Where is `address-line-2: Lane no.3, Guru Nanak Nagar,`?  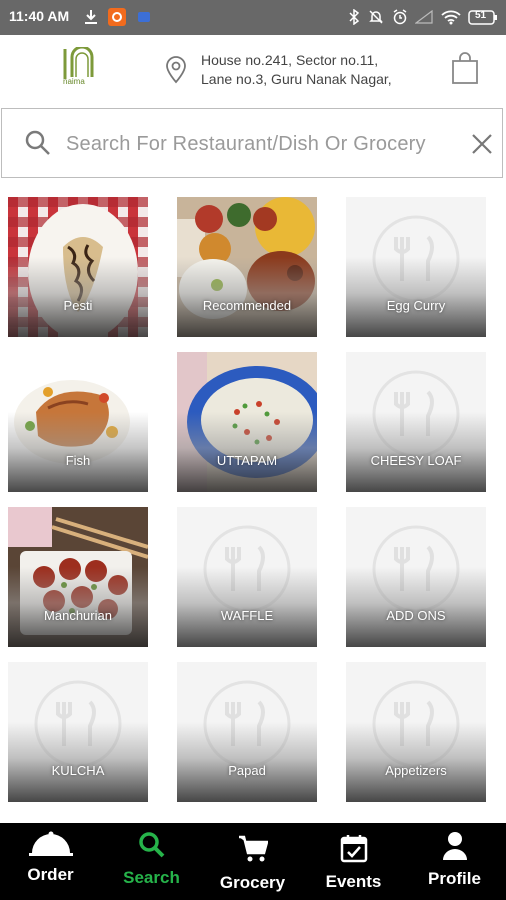 address-line-2: Lane no.3, Guru Nanak Nagar, is located at coordinates (296, 79).